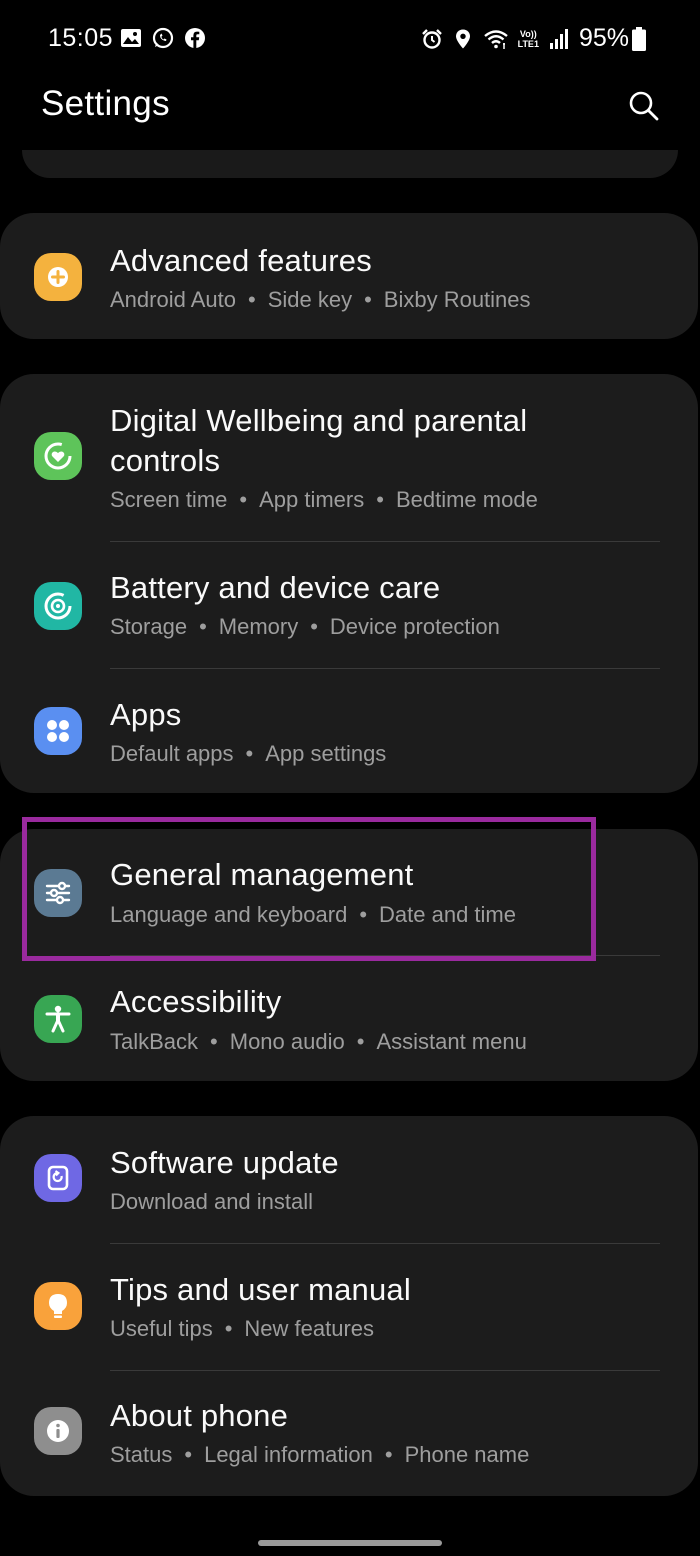 The image size is (700, 1556). What do you see at coordinates (312, 499) in the screenshot?
I see `subtitle-part: App timers` at bounding box center [312, 499].